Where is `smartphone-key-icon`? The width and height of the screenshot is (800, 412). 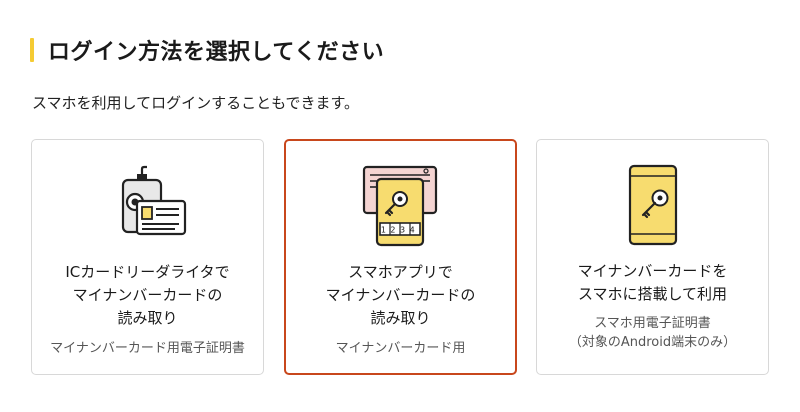
smartphone-key-icon is located at coordinates (652, 205).